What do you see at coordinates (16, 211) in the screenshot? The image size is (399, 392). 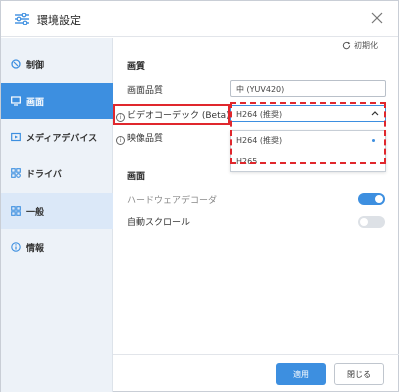 I see `grid-icon` at bounding box center [16, 211].